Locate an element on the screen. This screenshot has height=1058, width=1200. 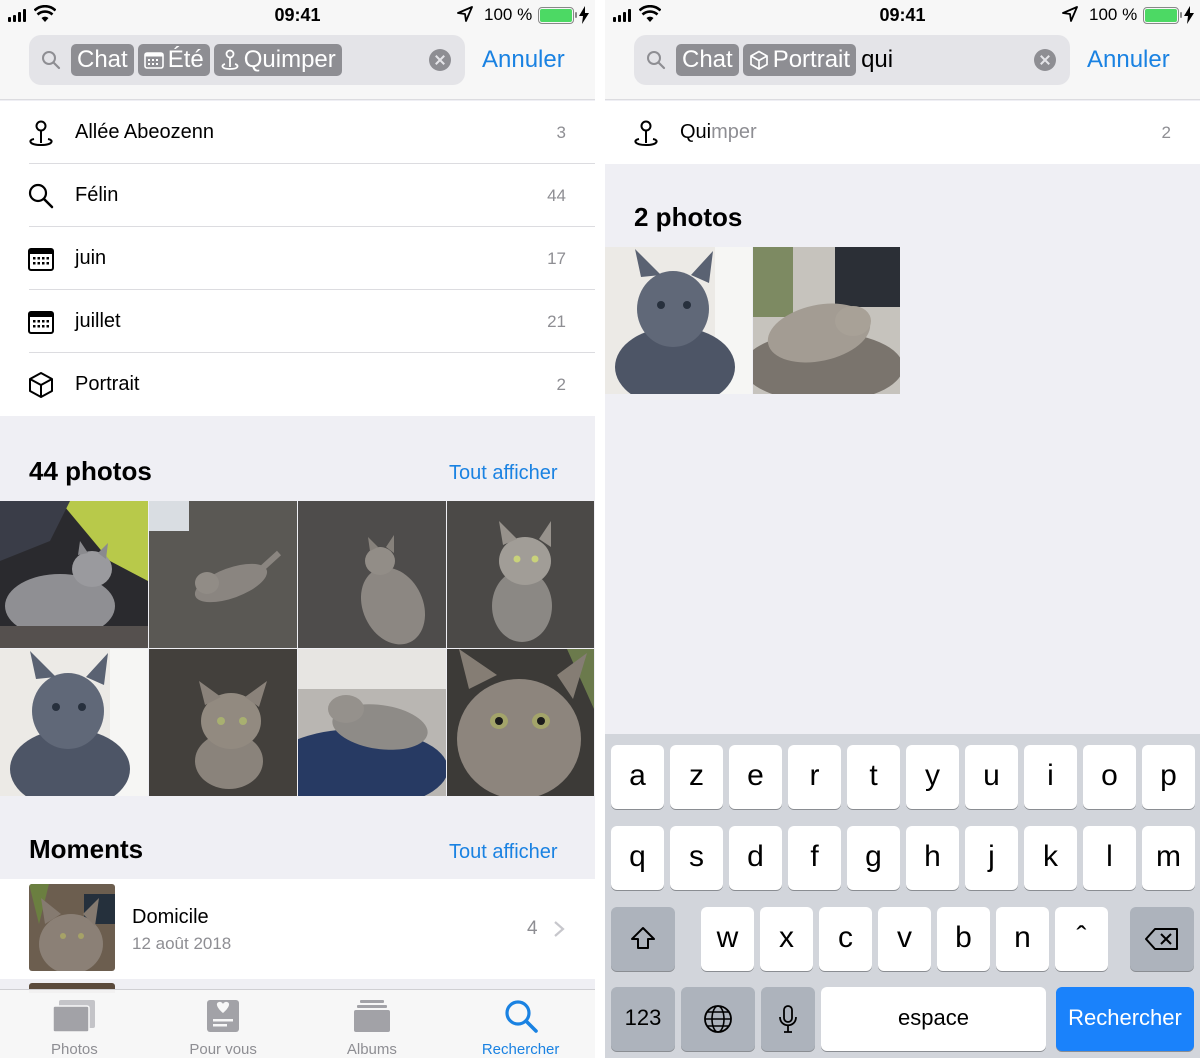
numbers-key: 123 is located at coordinates (643, 1019).